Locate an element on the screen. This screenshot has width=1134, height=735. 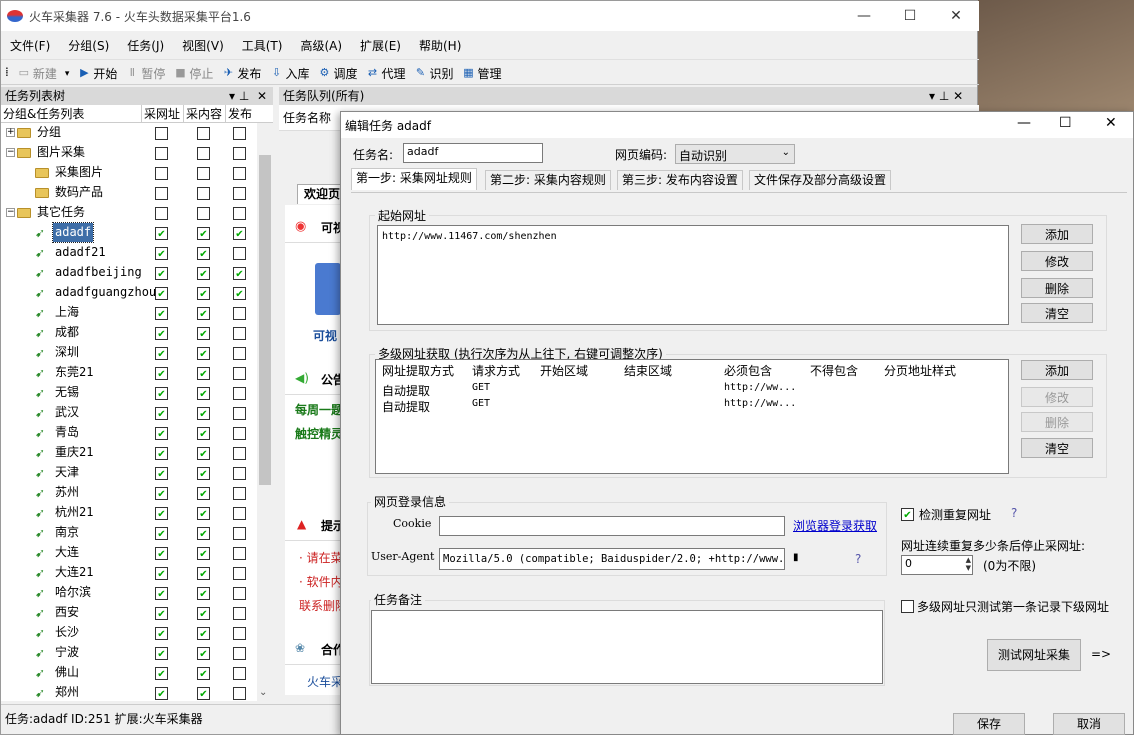
tree-row: ➹ 杭州21 is located at coordinates (129, 513).